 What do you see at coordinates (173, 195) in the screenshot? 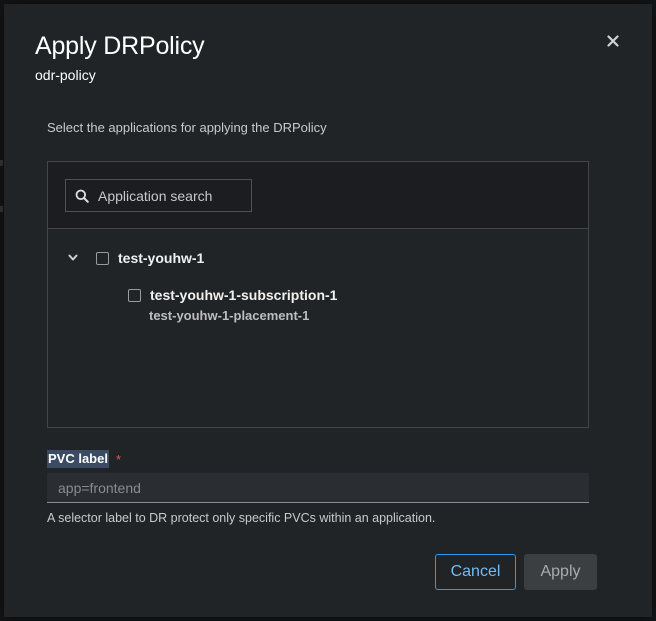
I see `application-search-input` at bounding box center [173, 195].